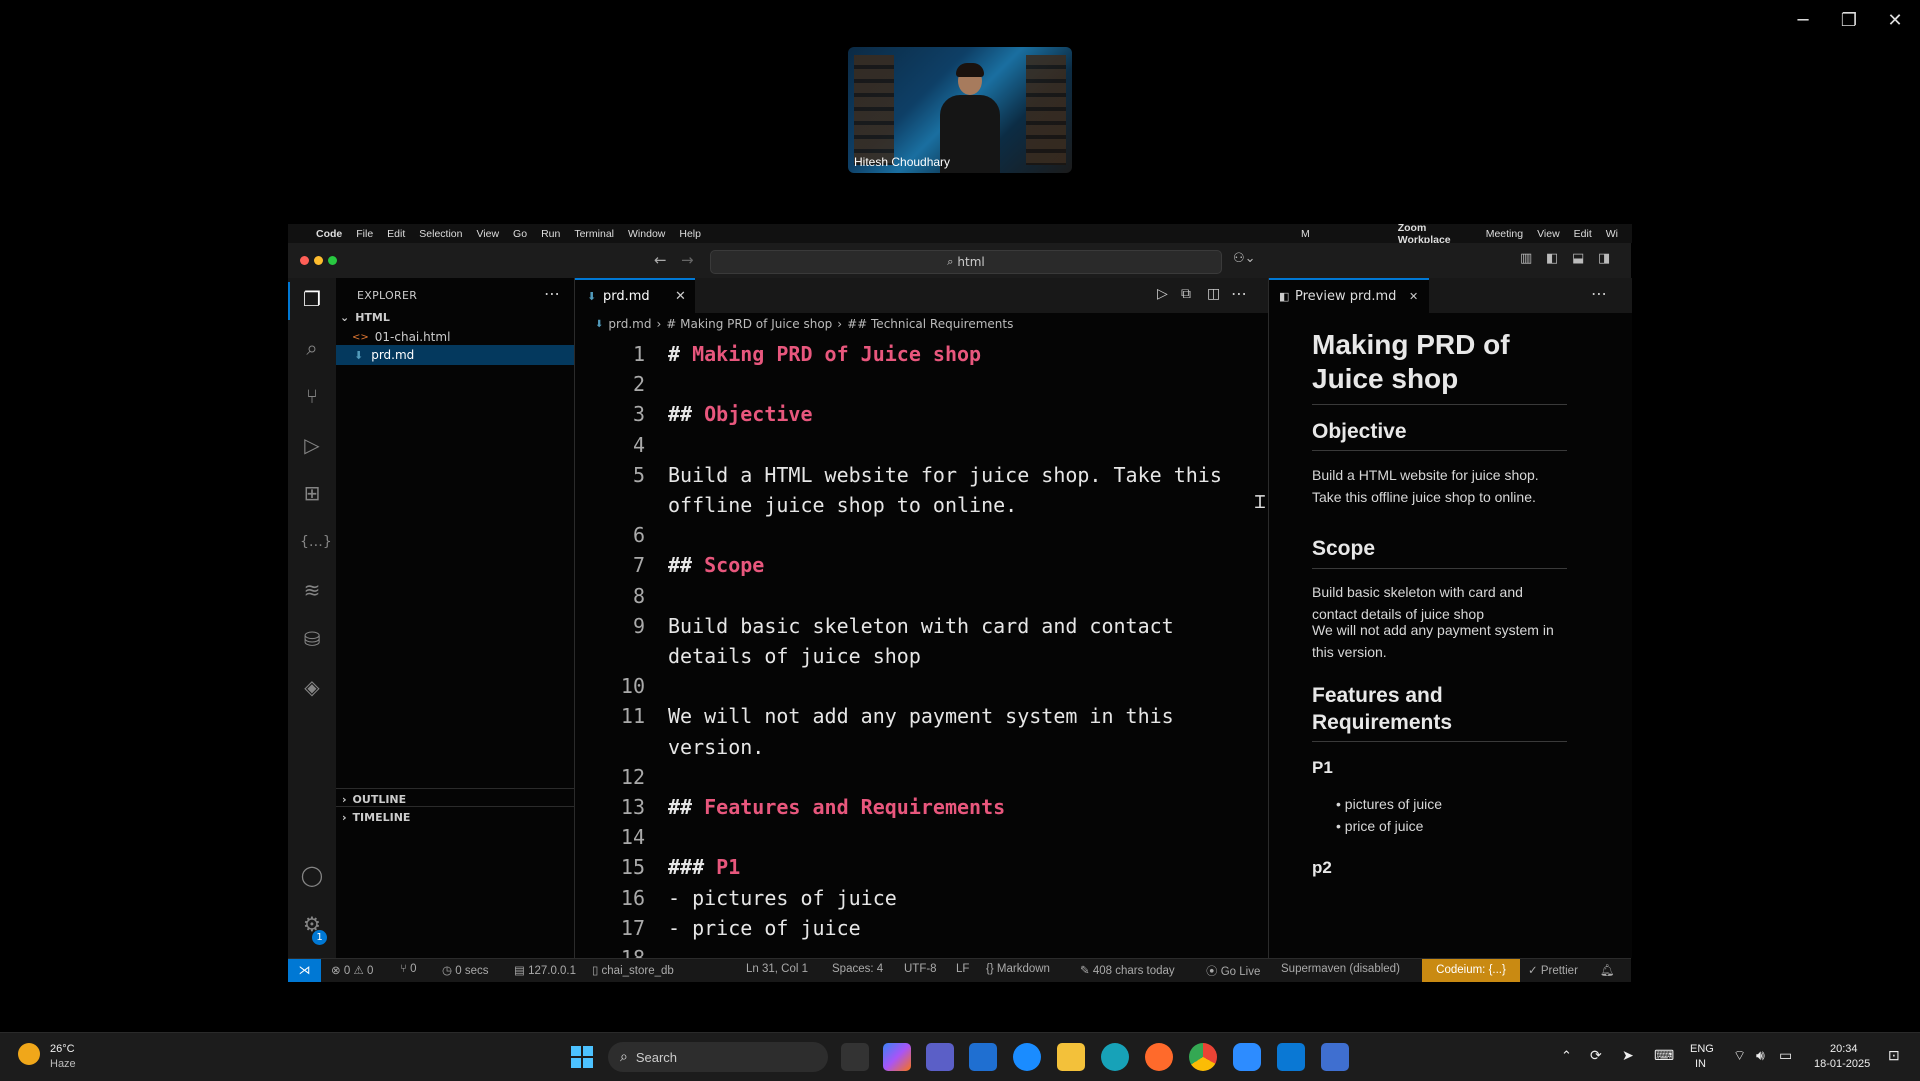 The width and height of the screenshot is (1920, 1081). I want to click on help-icon, so click(1027, 1057).